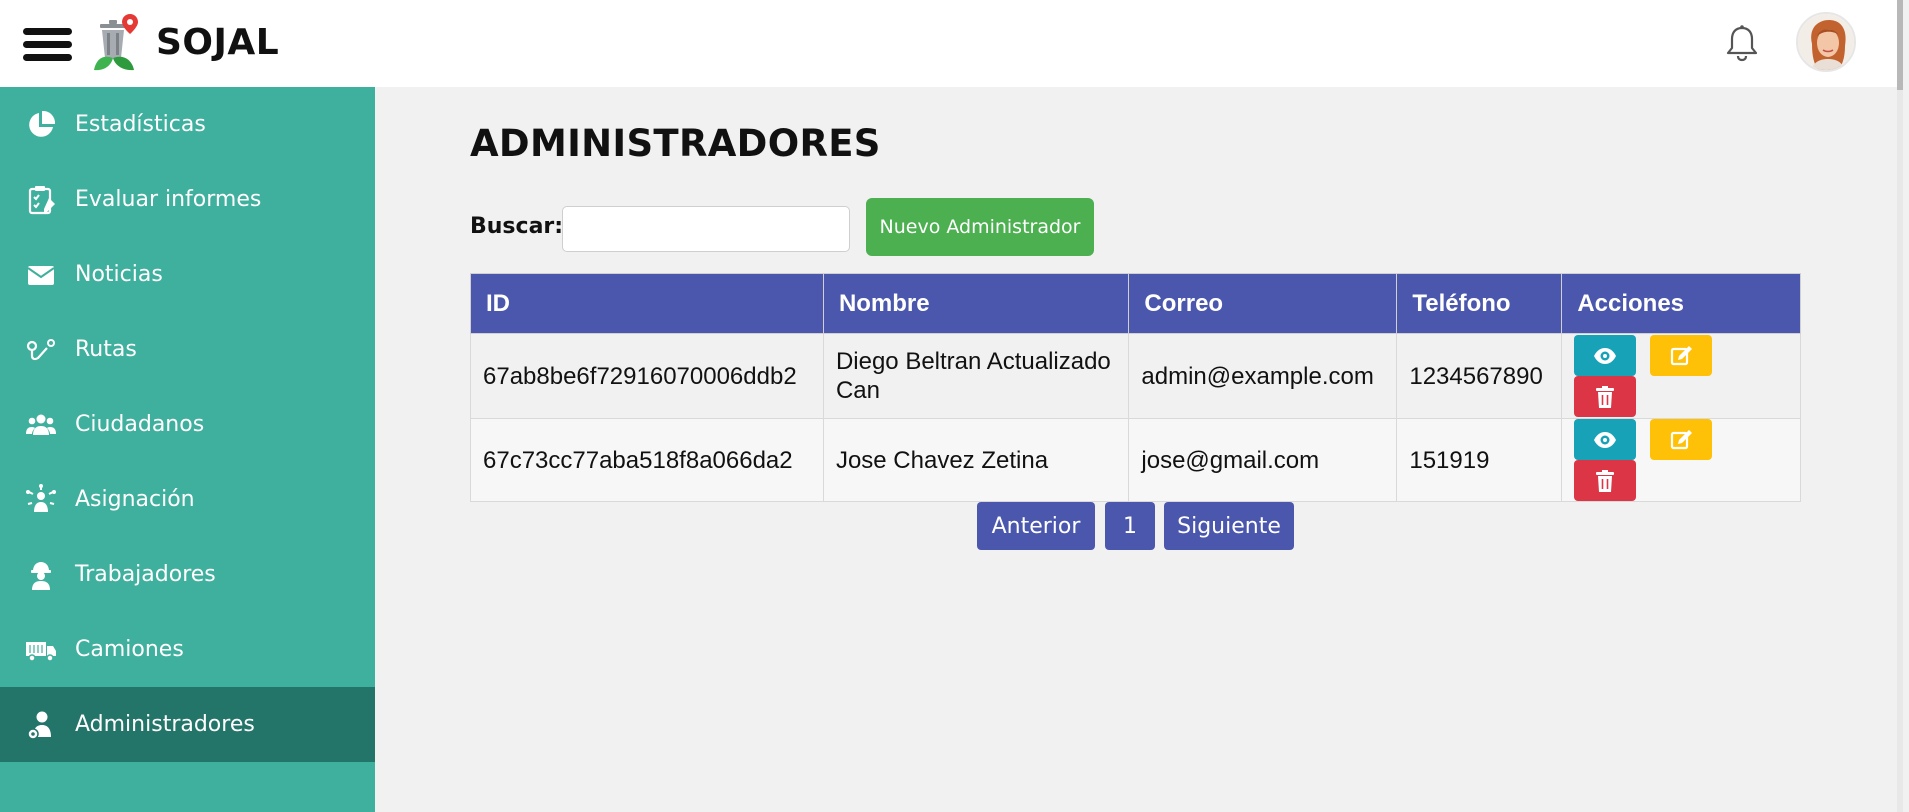 The width and height of the screenshot is (1909, 812). What do you see at coordinates (1479, 376) in the screenshot?
I see `cell-telefono: 1234567890` at bounding box center [1479, 376].